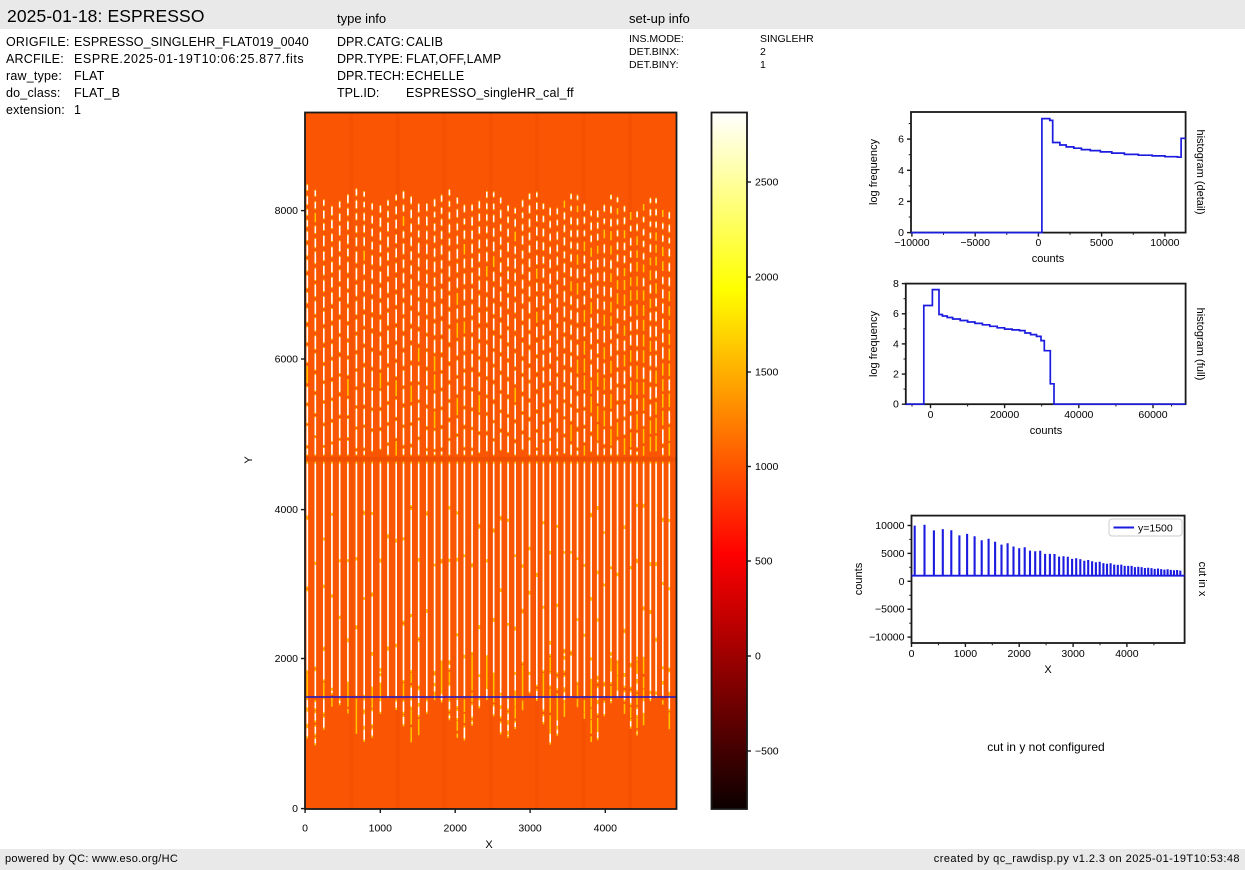 Image resolution: width=1245 pixels, height=870 pixels. I want to click on svg-text: −500, so click(767, 752).